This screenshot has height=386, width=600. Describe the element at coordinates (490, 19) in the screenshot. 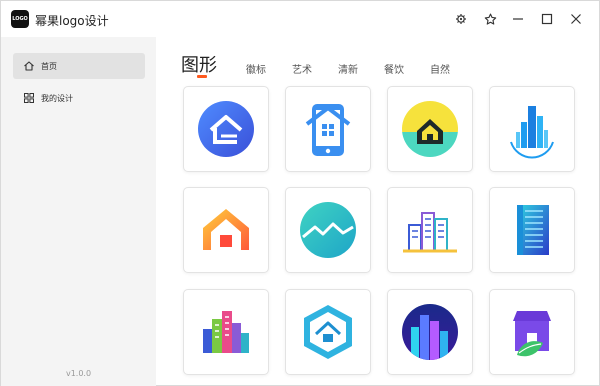

I see `star-icon` at that location.